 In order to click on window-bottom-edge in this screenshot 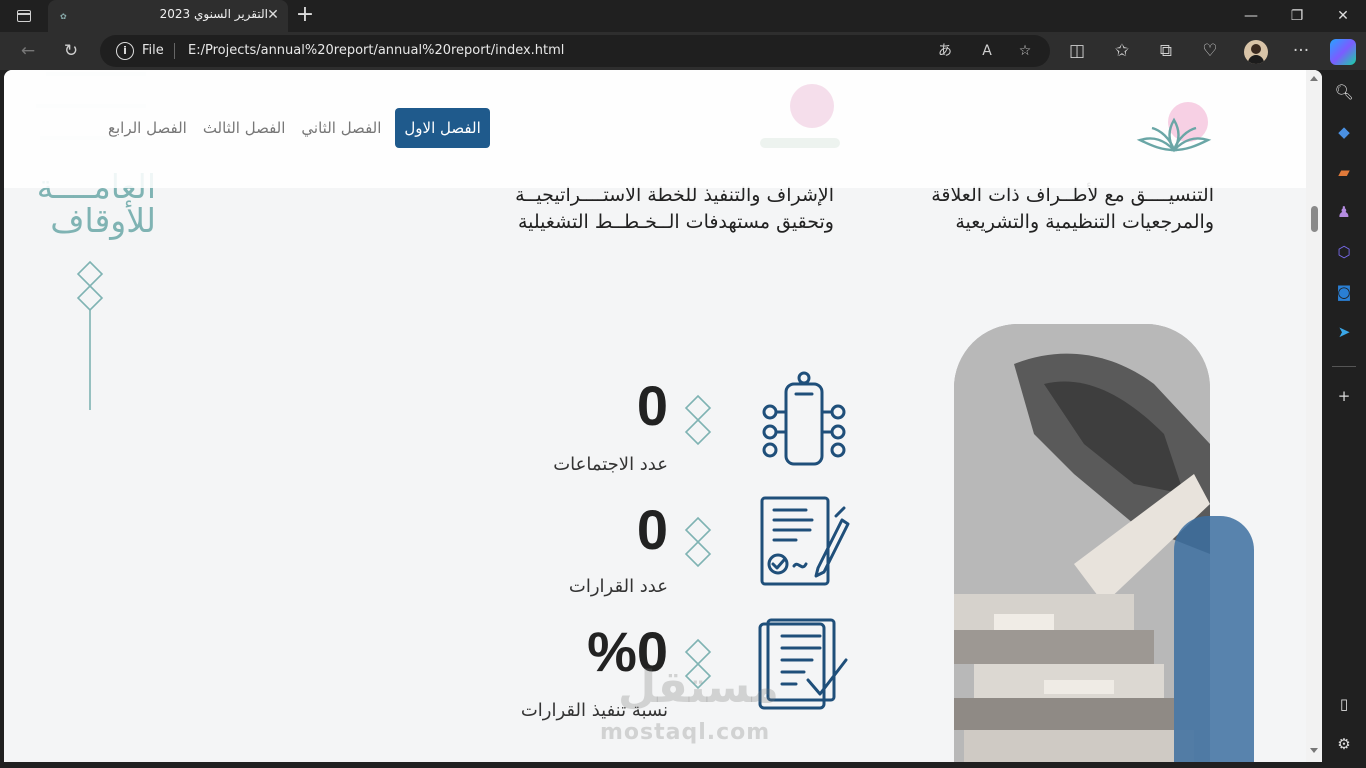, I will do `click(683, 765)`.